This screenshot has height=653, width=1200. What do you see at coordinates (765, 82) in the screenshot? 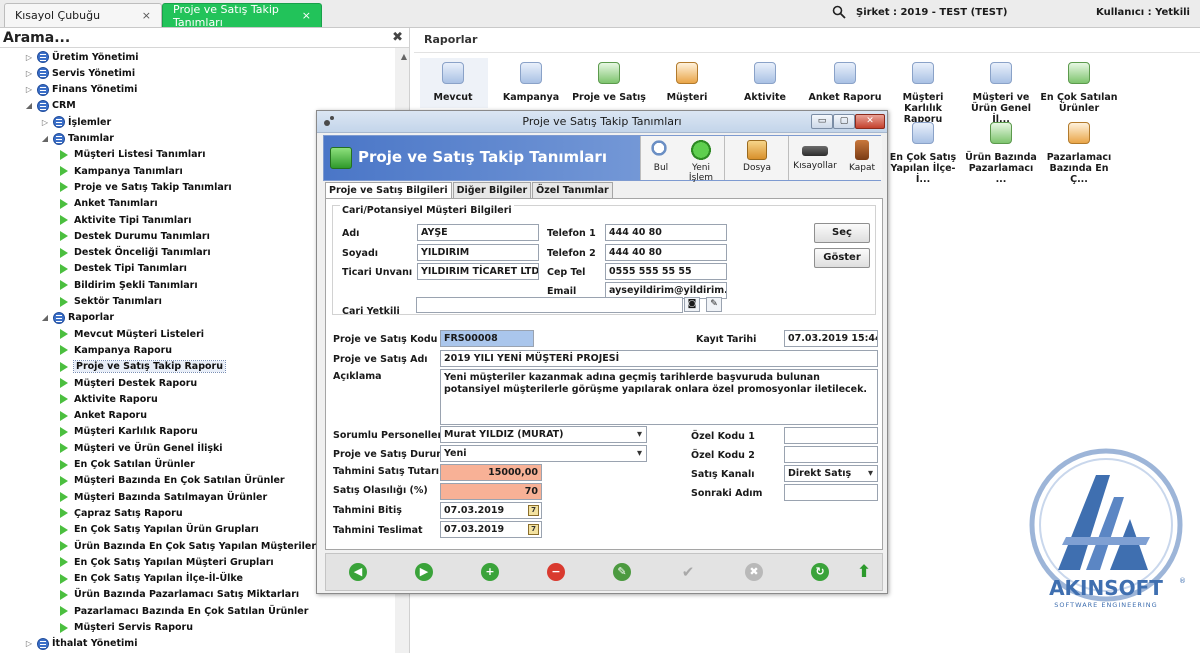
I see `report-item: Aktivite` at bounding box center [765, 82].